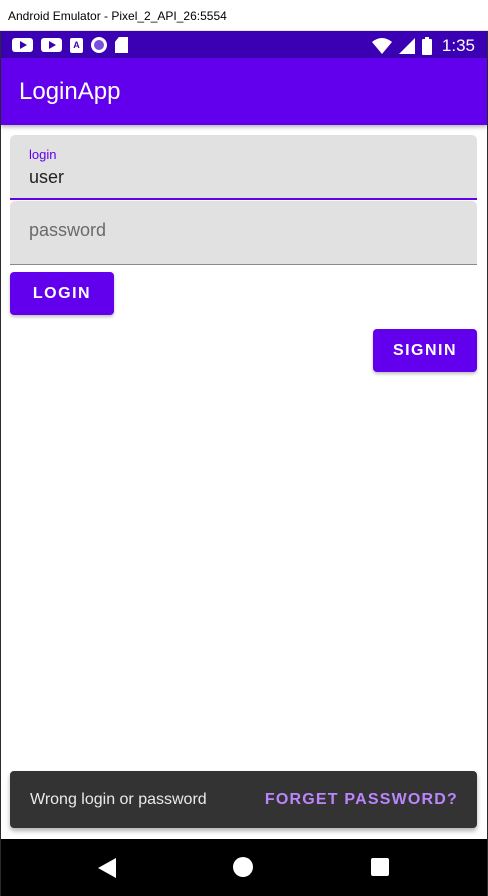 The image size is (488, 896). What do you see at coordinates (99, 45) in the screenshot?
I see `circle-icon` at bounding box center [99, 45].